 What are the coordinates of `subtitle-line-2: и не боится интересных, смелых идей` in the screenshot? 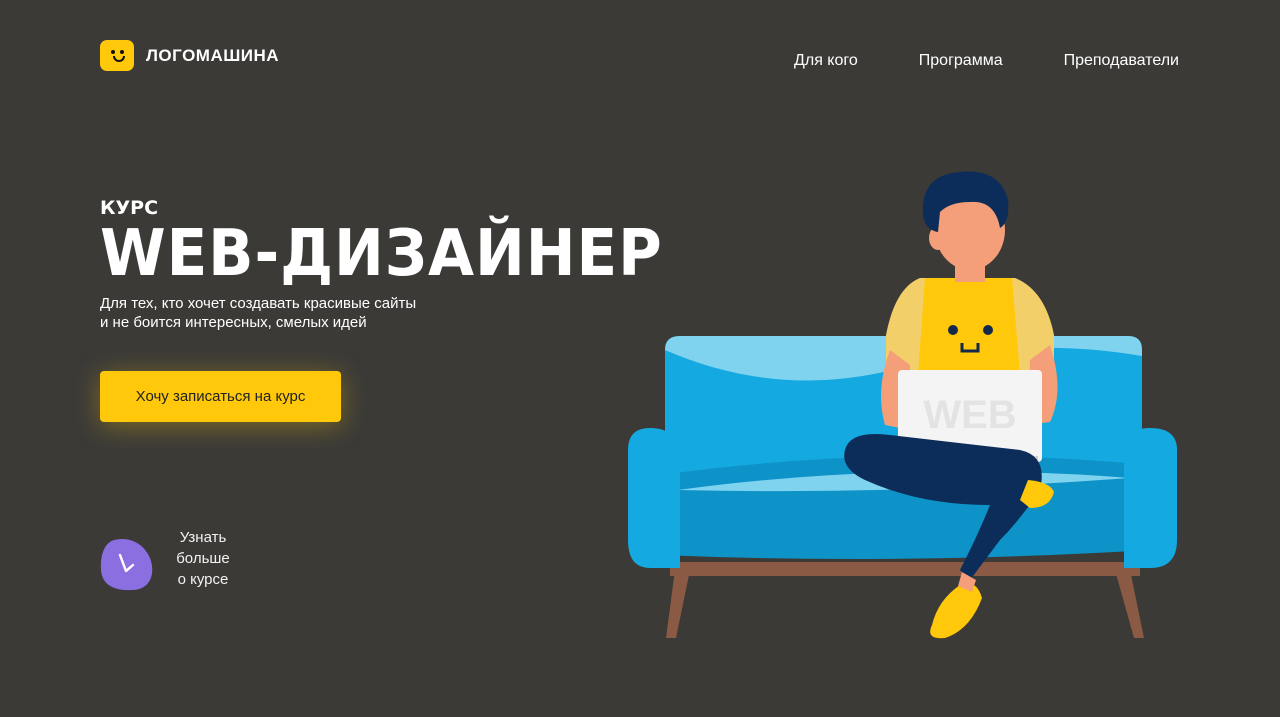 It's located at (233, 322).